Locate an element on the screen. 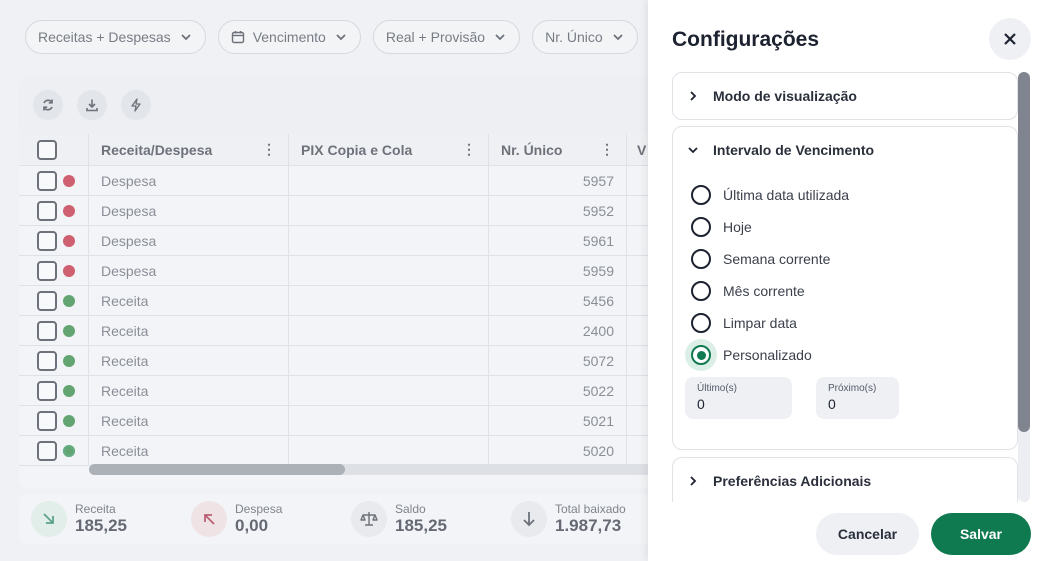 The width and height of the screenshot is (1048, 561). field-label: Último(s) is located at coordinates (717, 388).